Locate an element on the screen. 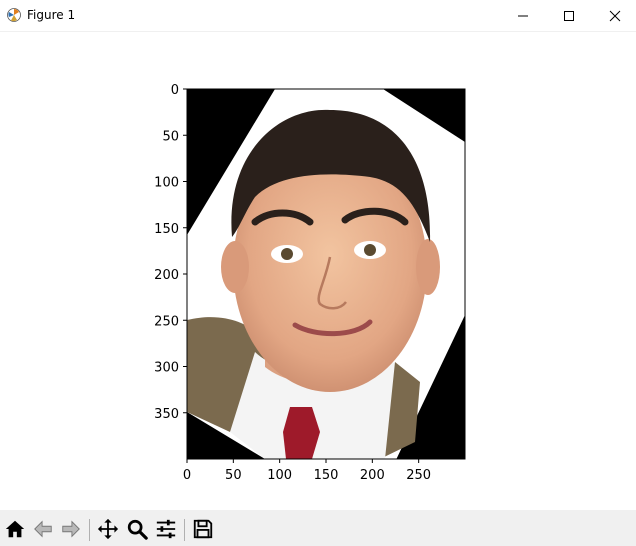 This screenshot has height=546, width=636. y-tick-label: 200 is located at coordinates (166, 275).